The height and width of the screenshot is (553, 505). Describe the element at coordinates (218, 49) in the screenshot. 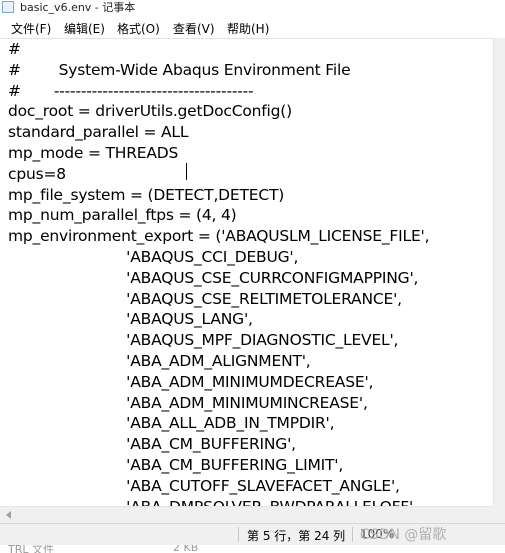

I see `editor-line: #` at that location.